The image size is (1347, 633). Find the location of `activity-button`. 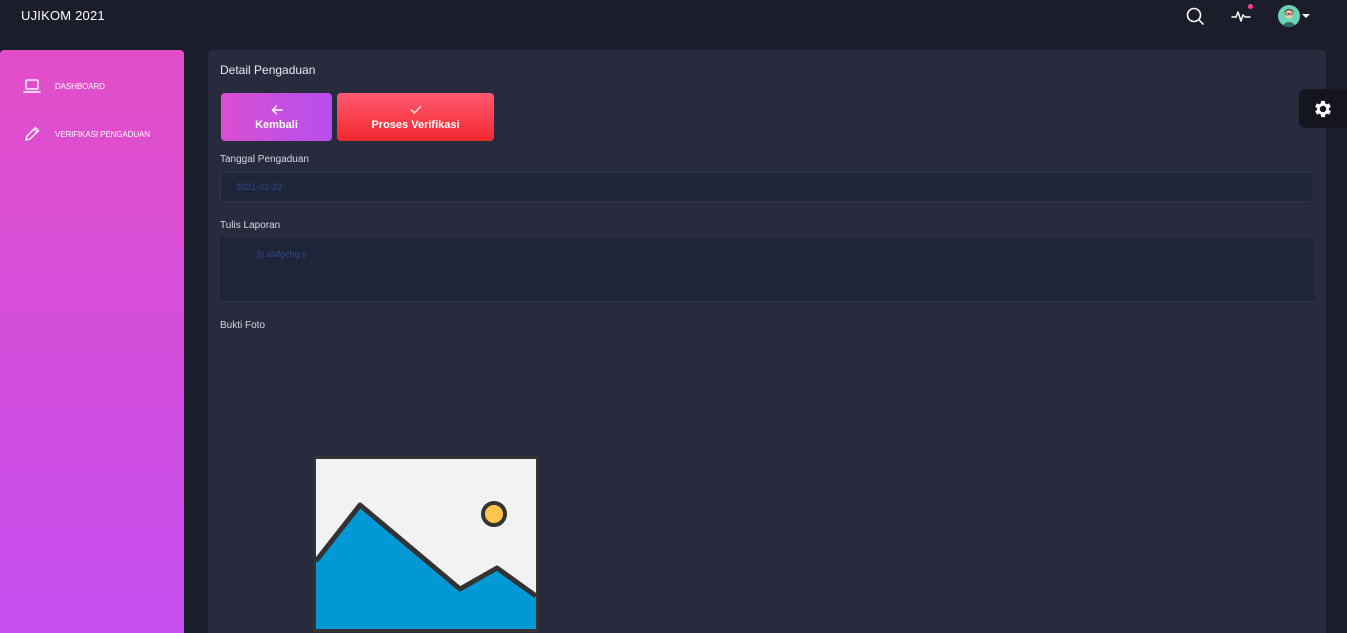

activity-button is located at coordinates (1241, 16).